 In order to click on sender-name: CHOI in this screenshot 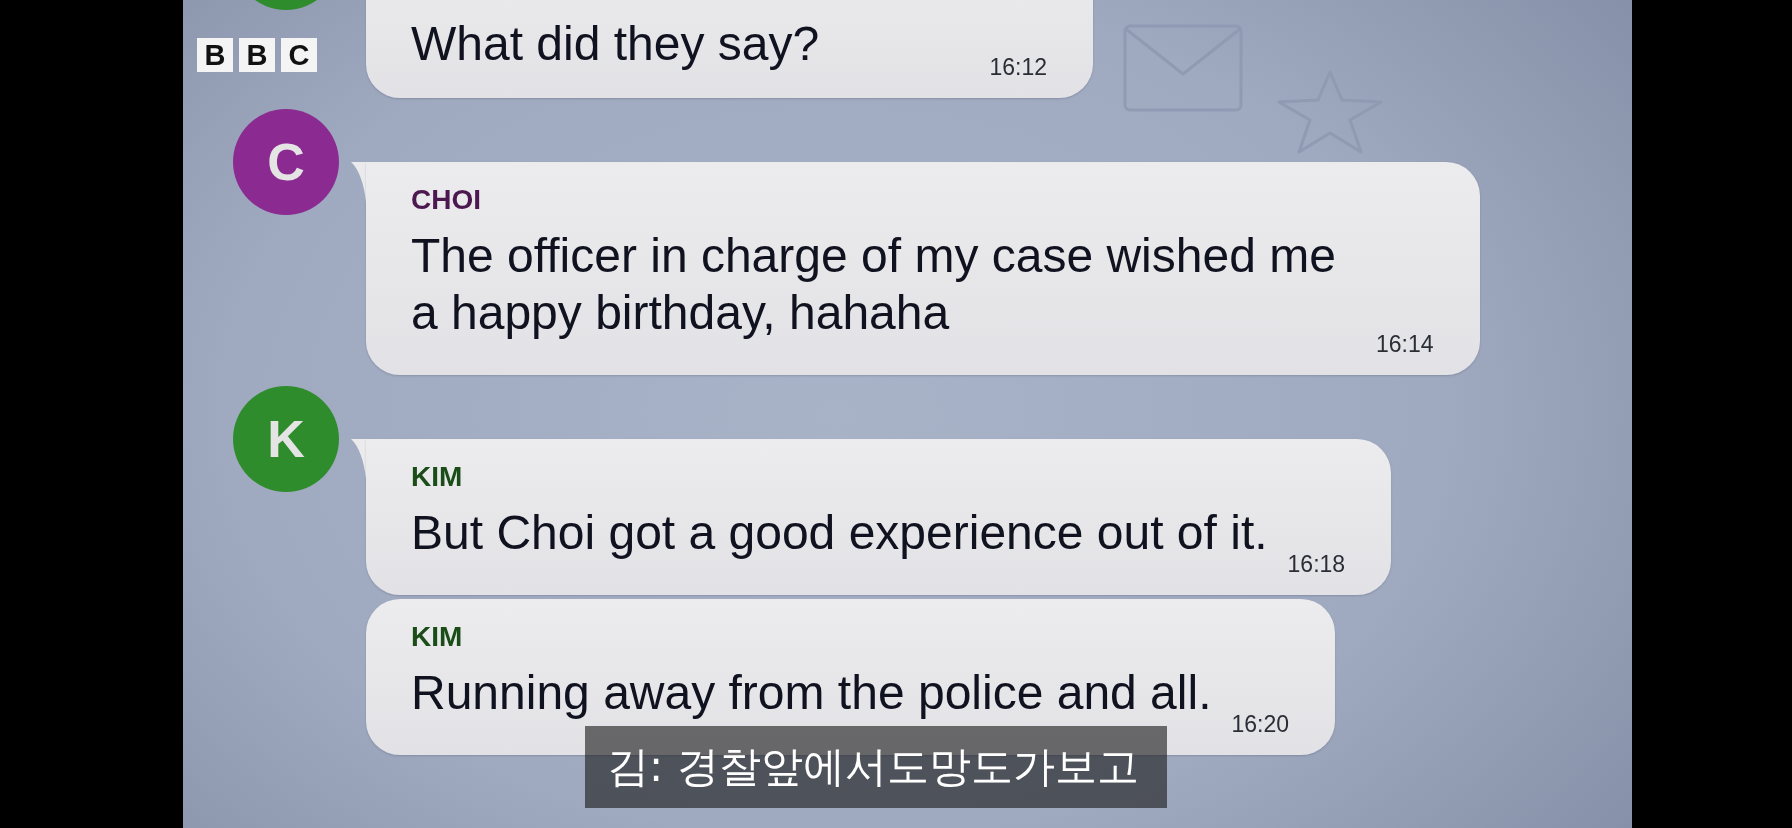, I will do `click(446, 200)`.